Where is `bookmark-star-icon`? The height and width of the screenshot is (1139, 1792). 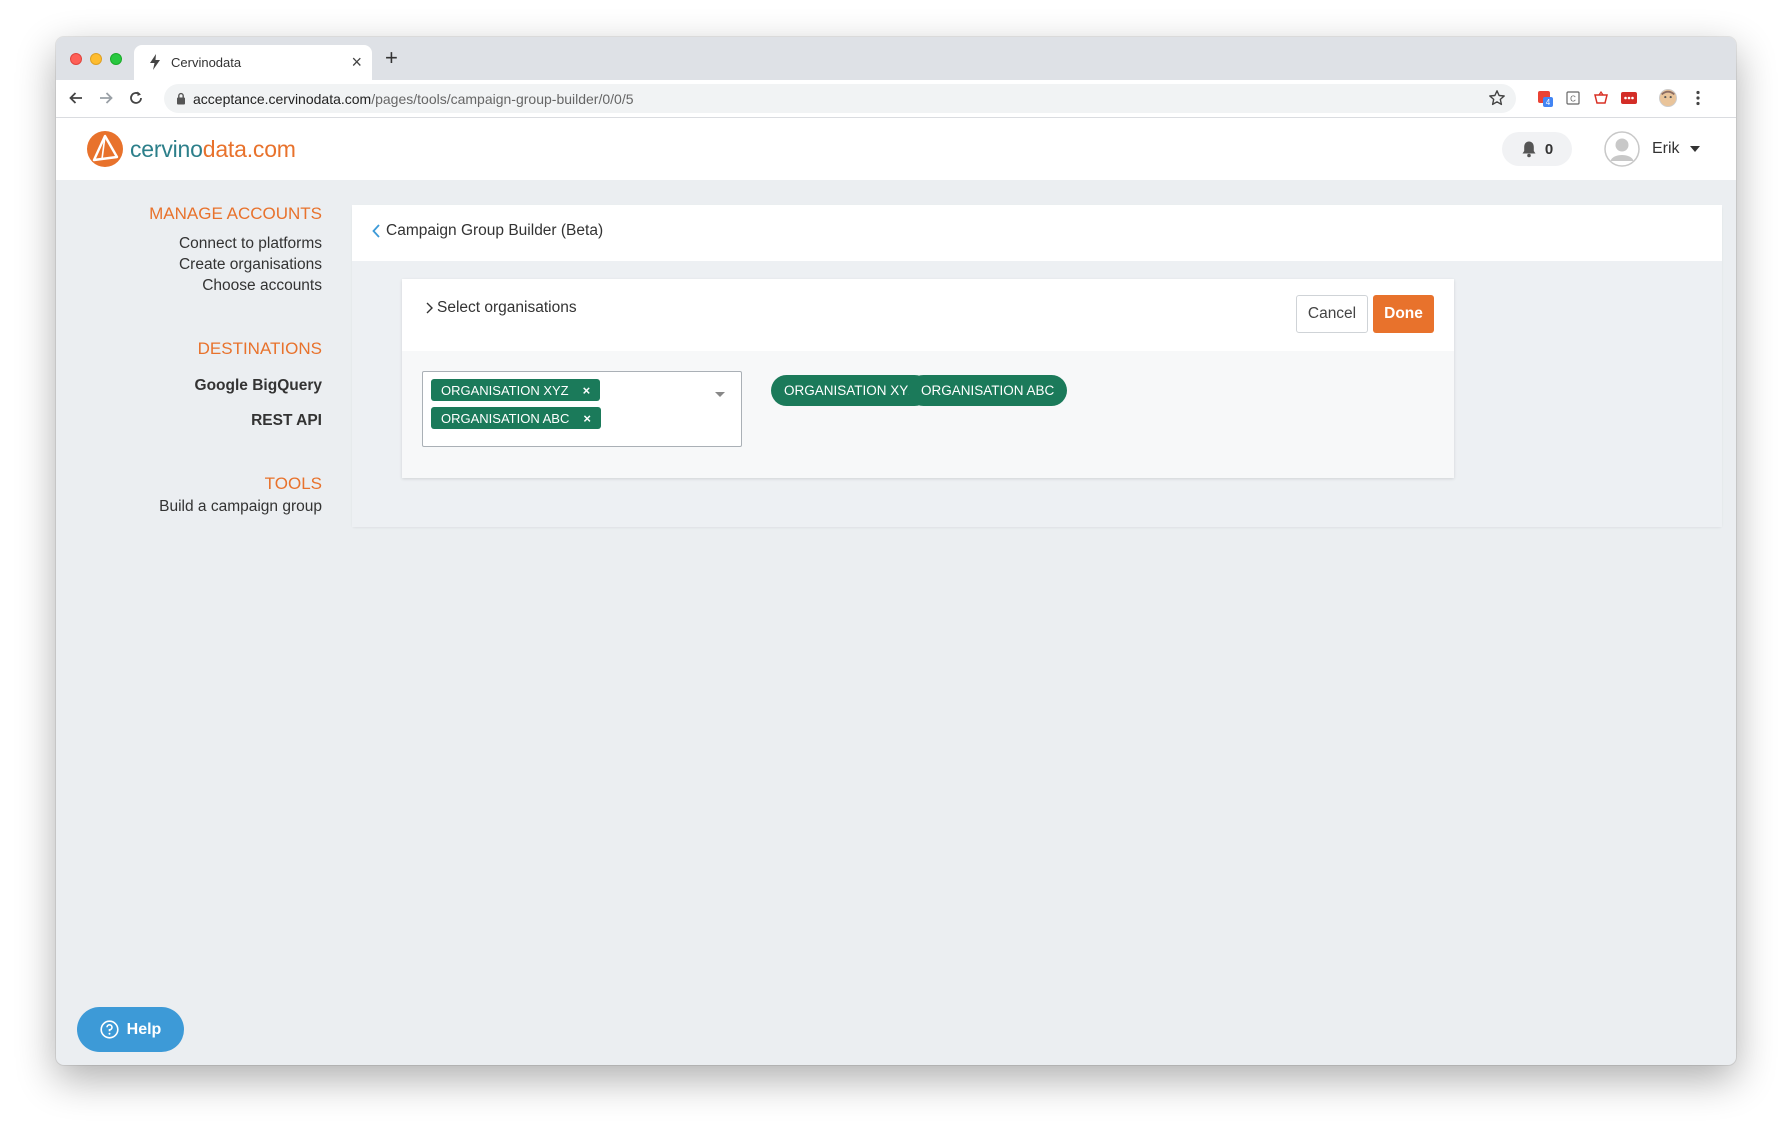 bookmark-star-icon is located at coordinates (1497, 98).